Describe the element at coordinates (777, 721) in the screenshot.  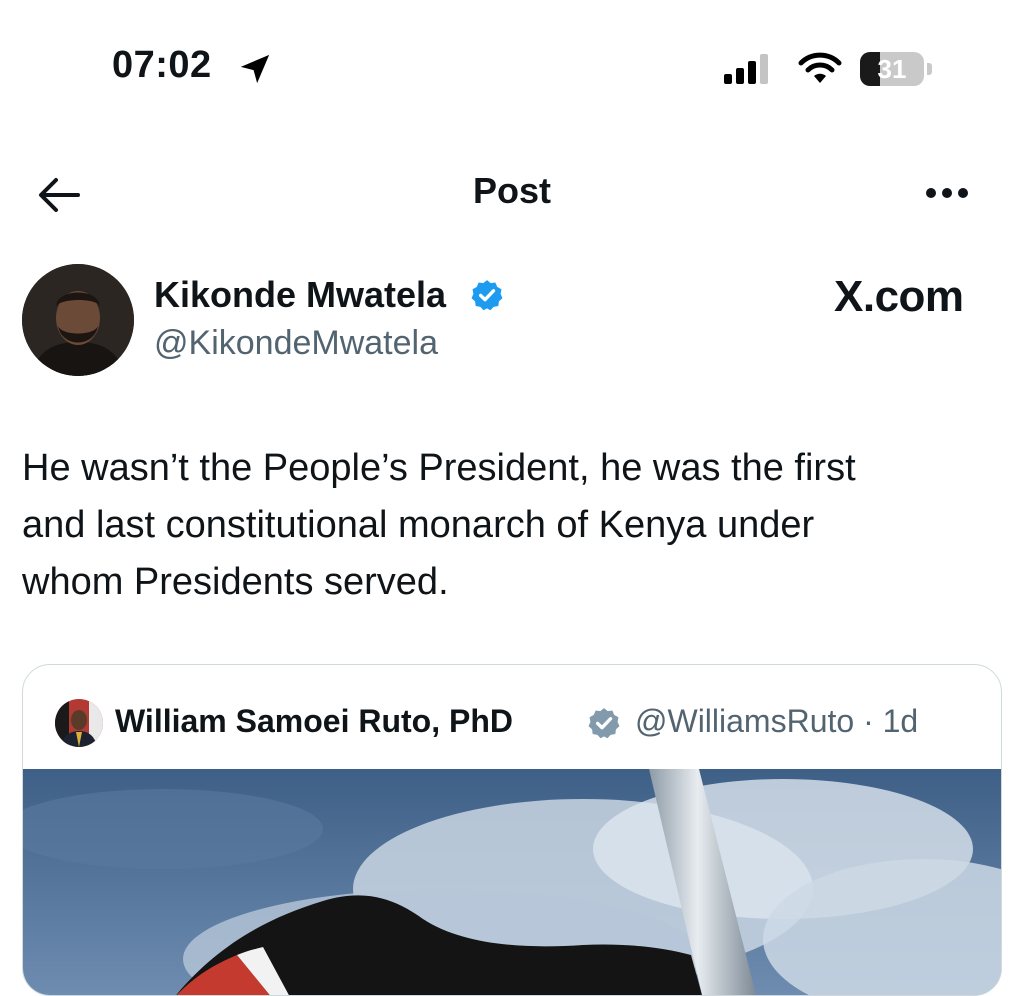
I see `quoted-handle-time: @WilliamsRuto · 1d` at that location.